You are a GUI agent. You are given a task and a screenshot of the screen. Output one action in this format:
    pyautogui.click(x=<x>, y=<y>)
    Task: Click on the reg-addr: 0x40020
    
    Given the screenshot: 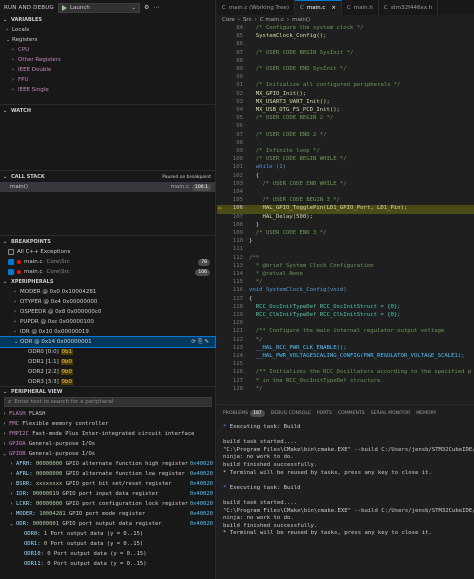 What is the action you would take?
    pyautogui.click(x=201, y=524)
    